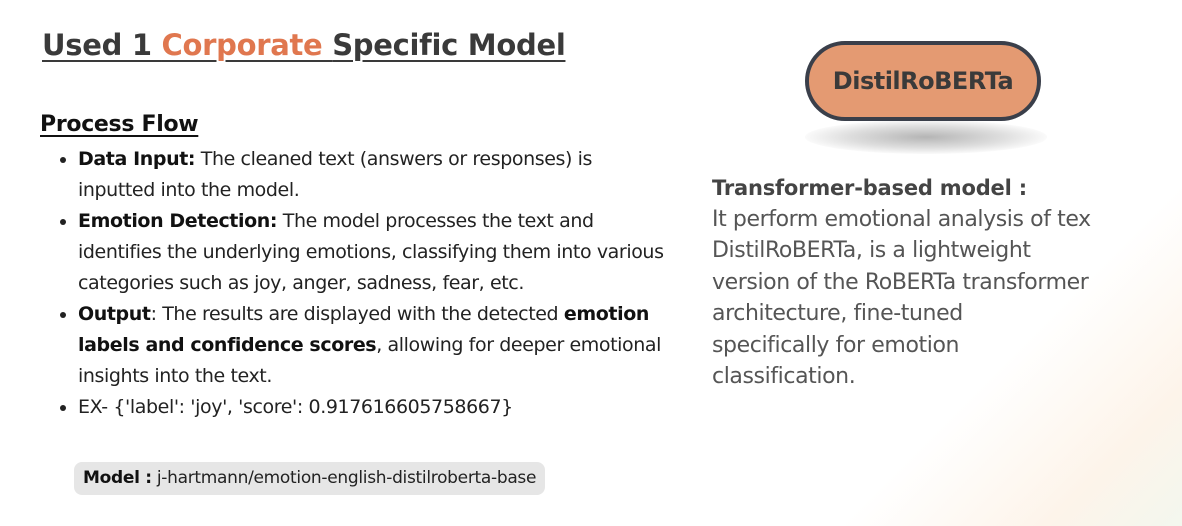 The width and height of the screenshot is (1182, 526). I want to click on emotion-detection-label: Emotion Detection:, so click(178, 221).